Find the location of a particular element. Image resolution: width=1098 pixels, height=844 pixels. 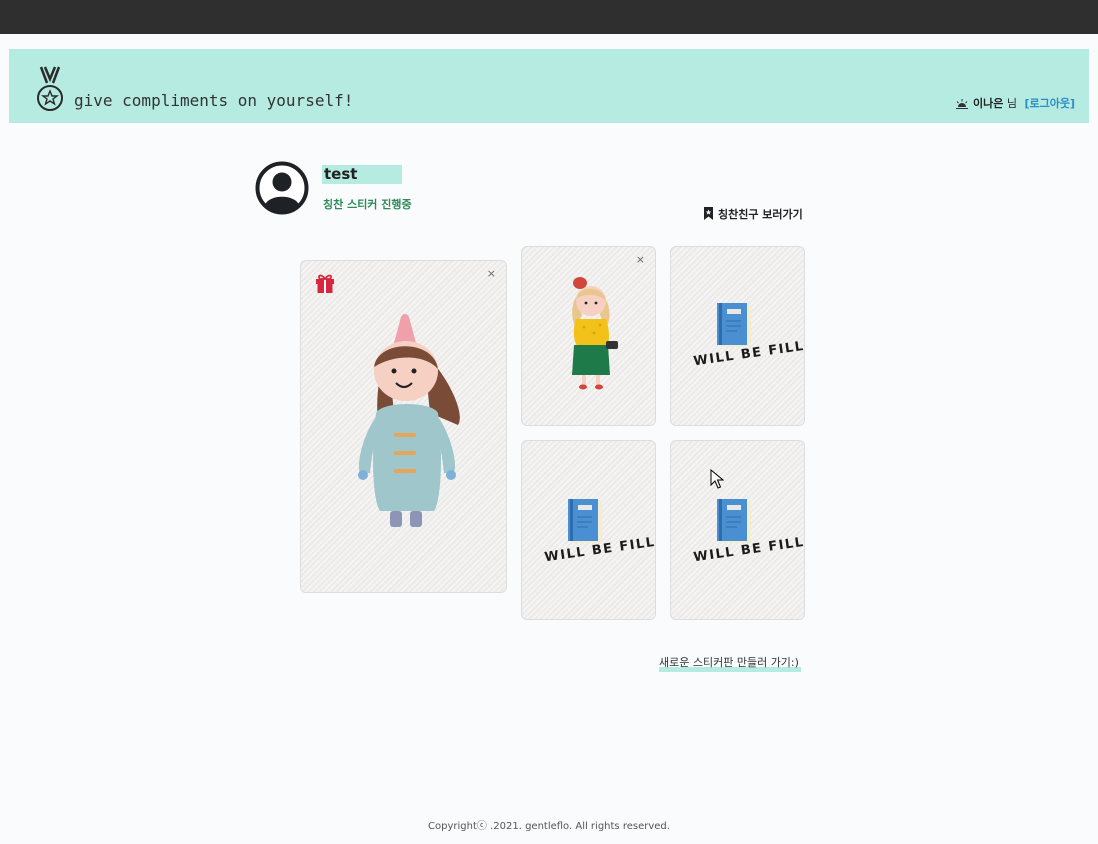

mouse-cursor-icon is located at coordinates (717, 479).